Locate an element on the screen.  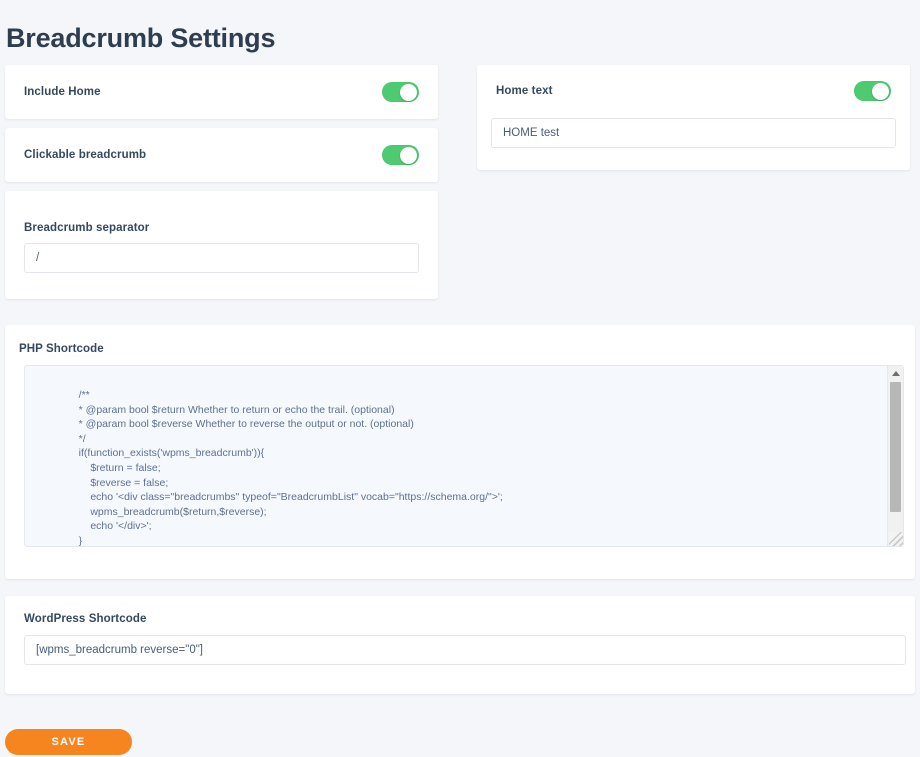
clickable-breadcrumb-row: Clickable breadcrumb is located at coordinates (221, 155).